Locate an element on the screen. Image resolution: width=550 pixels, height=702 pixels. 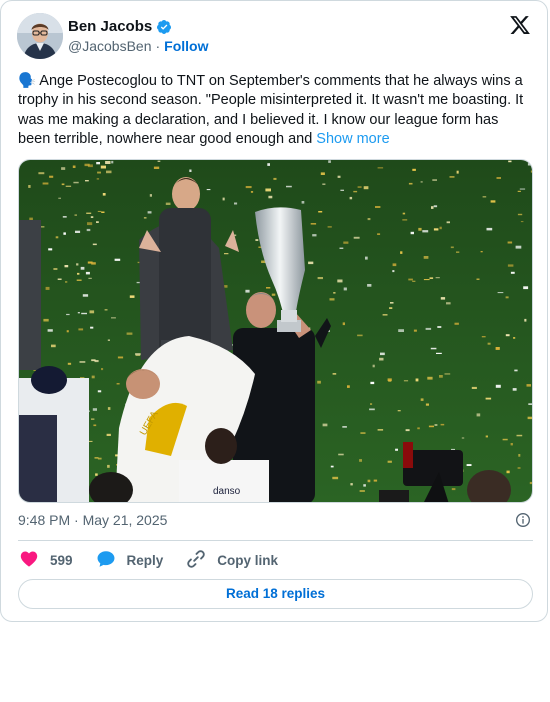
verified-badge-icon is located at coordinates (164, 27).